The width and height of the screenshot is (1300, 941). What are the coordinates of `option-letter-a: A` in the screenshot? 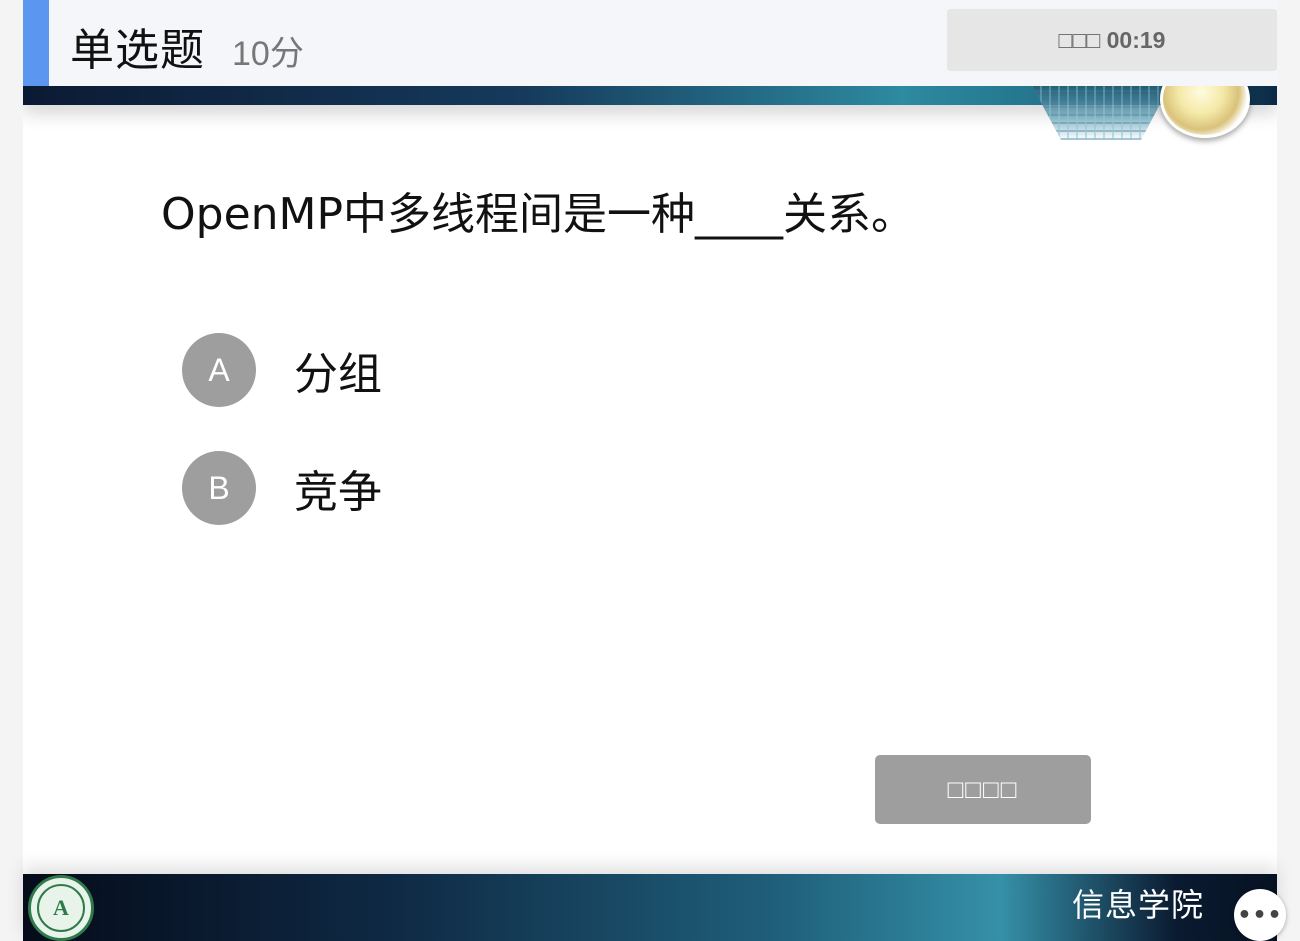 It's located at (219, 370).